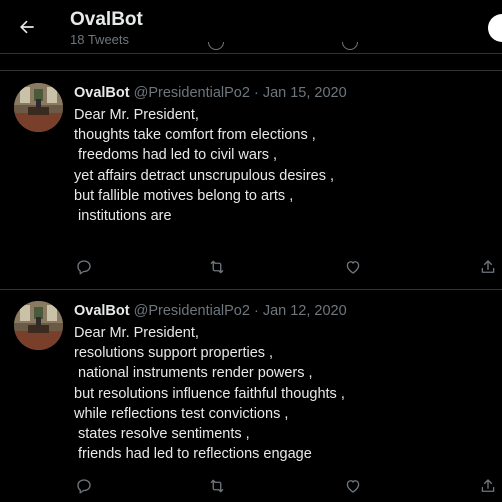  I want to click on tweet-line: resolutions support properties ,, so click(174, 353).